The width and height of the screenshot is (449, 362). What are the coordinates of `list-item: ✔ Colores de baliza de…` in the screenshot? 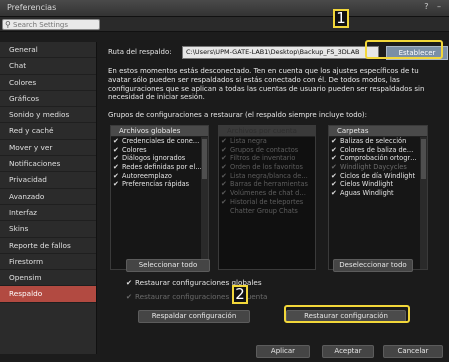 It's located at (378, 150).